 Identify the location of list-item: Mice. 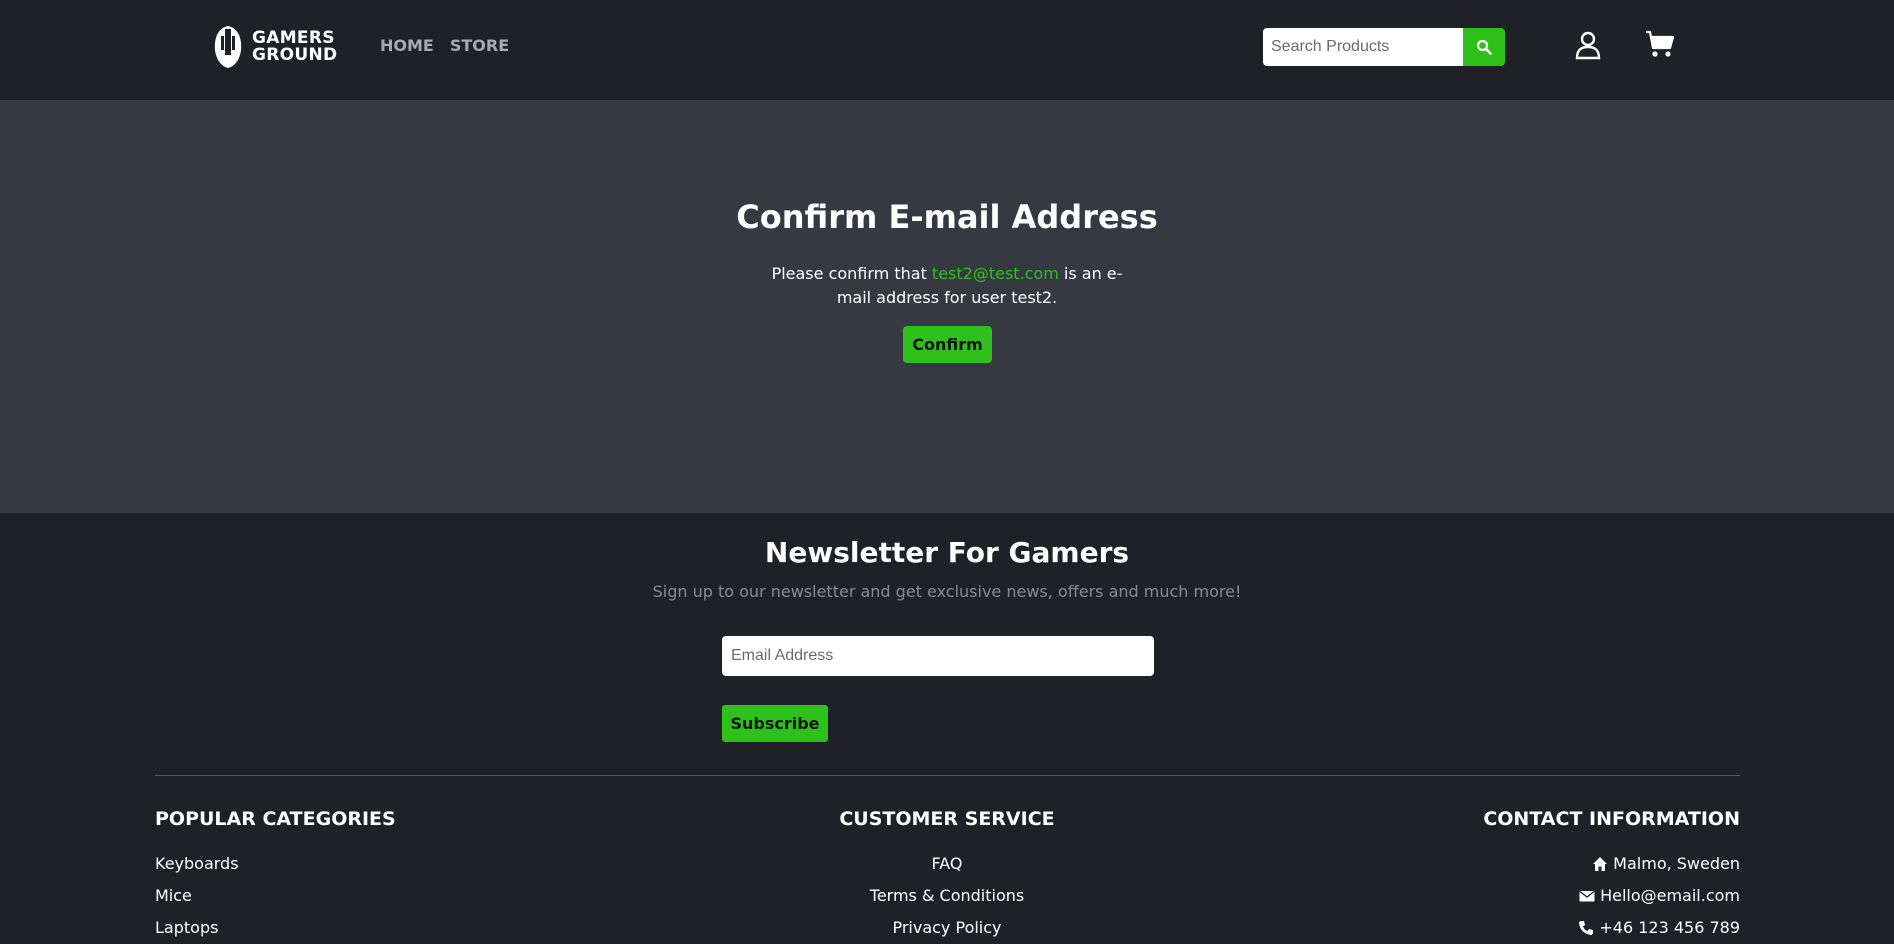
(197, 896).